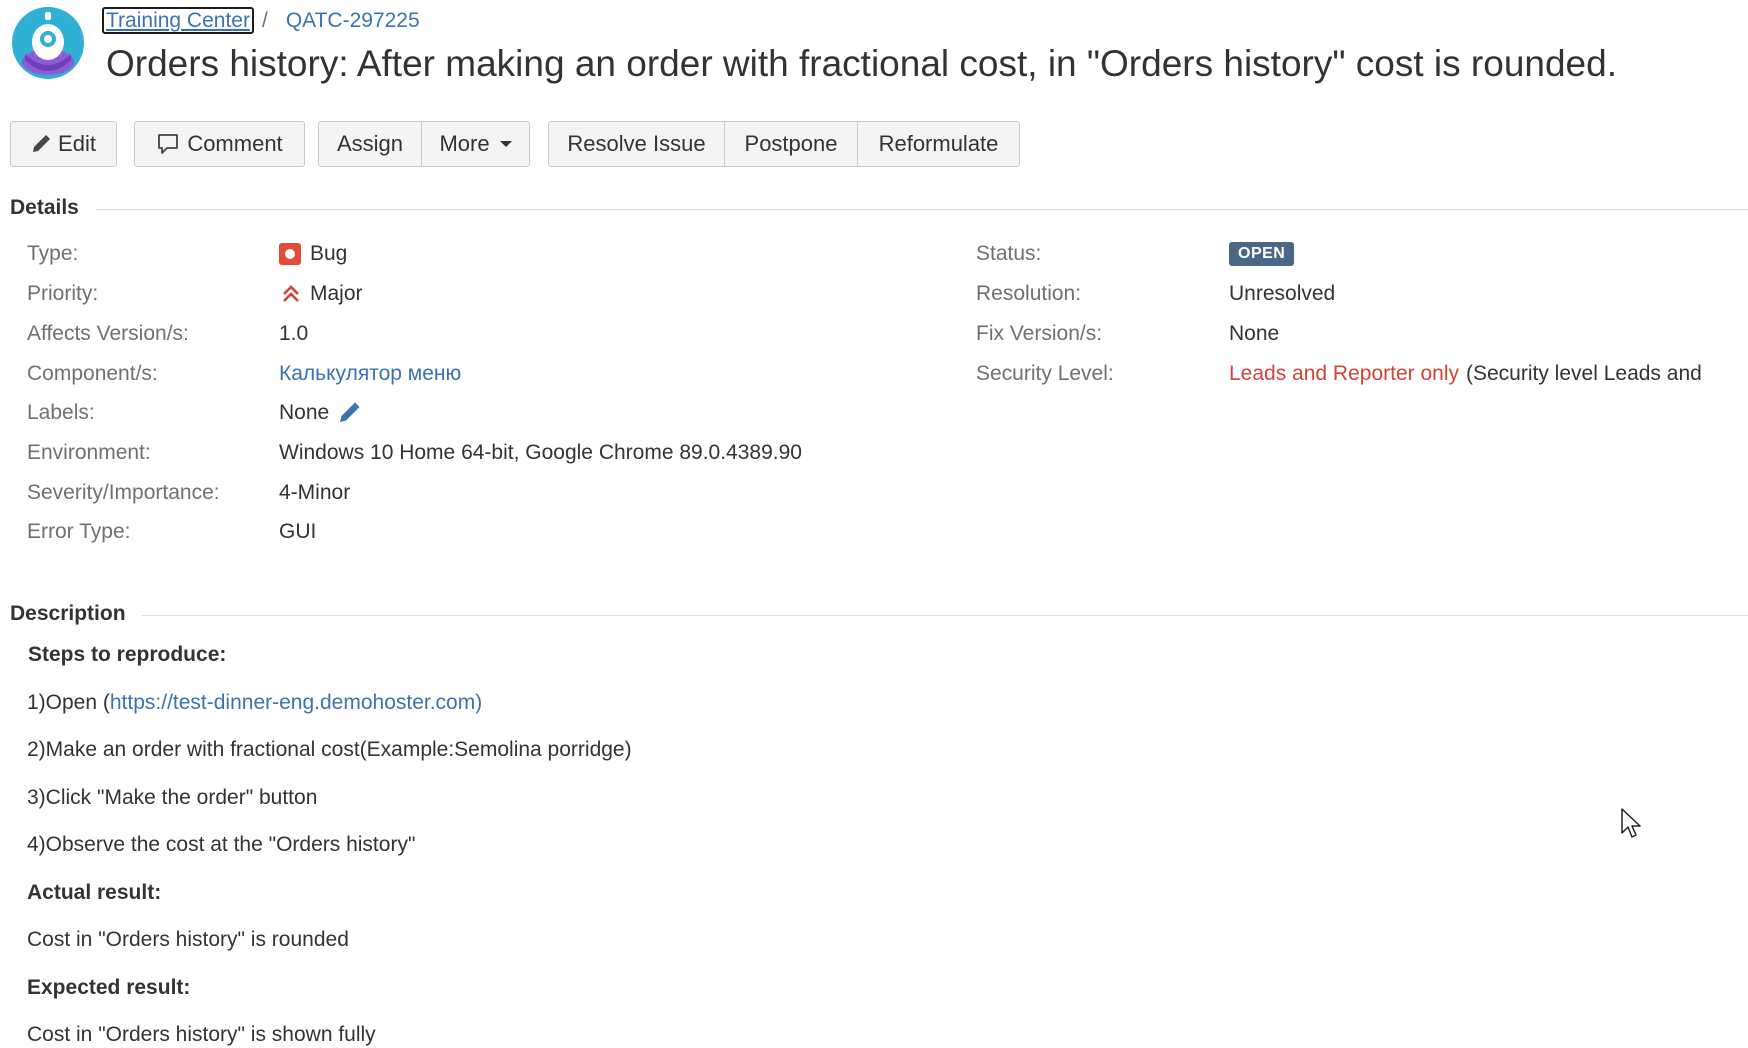  I want to click on resolve-issue-button-label: Resolve Issue, so click(636, 143).